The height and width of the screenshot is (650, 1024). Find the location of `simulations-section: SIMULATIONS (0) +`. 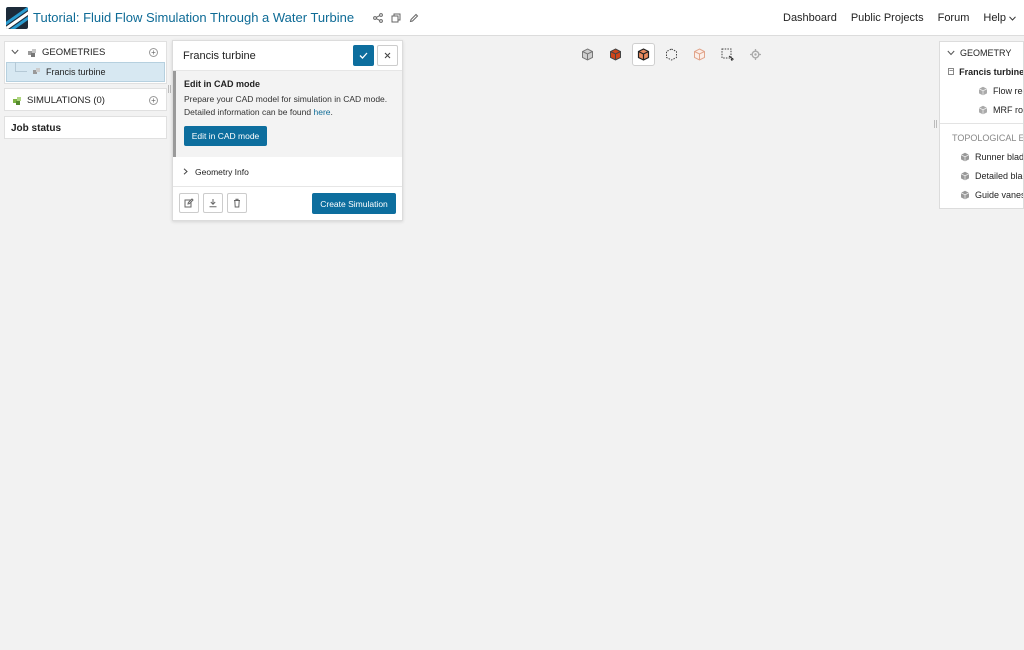

simulations-section: SIMULATIONS (0) + is located at coordinates (85, 99).